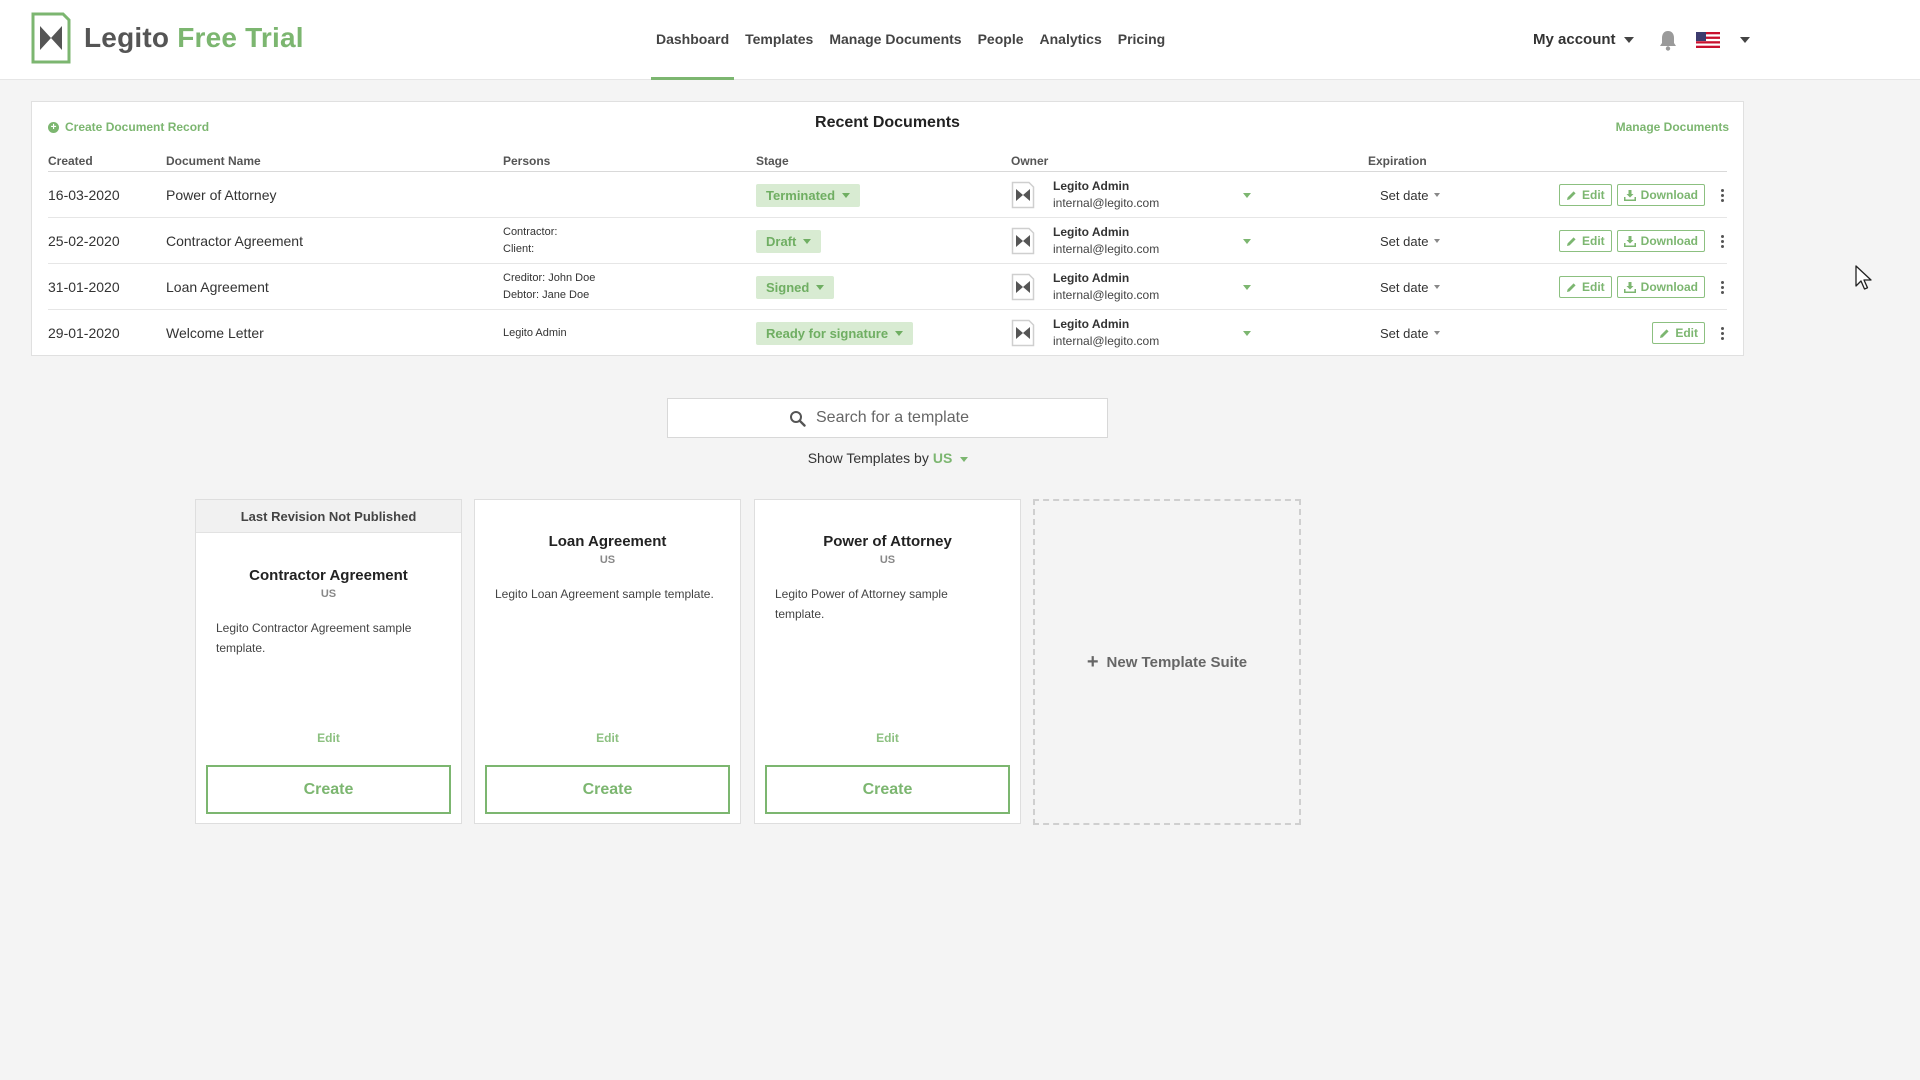 This screenshot has width=1920, height=1080. I want to click on stage-cell: Draft, so click(789, 241).